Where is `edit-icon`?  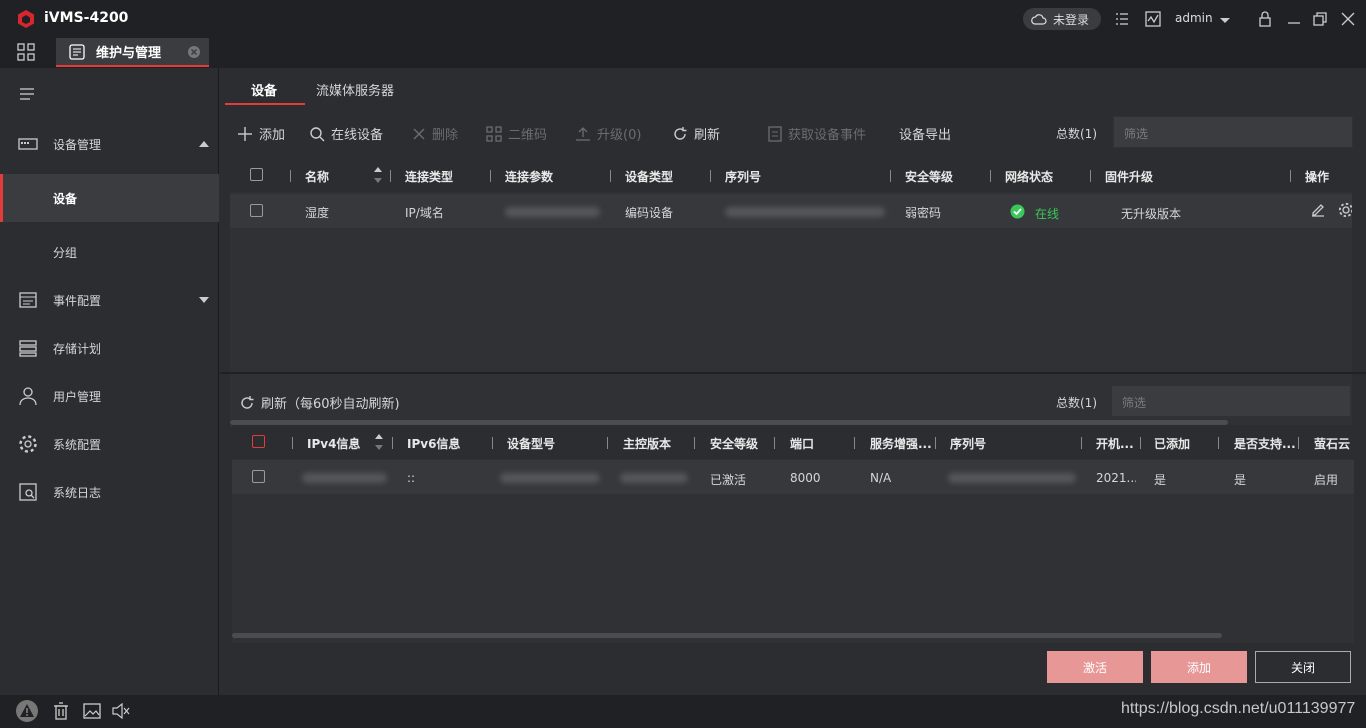
edit-icon is located at coordinates (1318, 210).